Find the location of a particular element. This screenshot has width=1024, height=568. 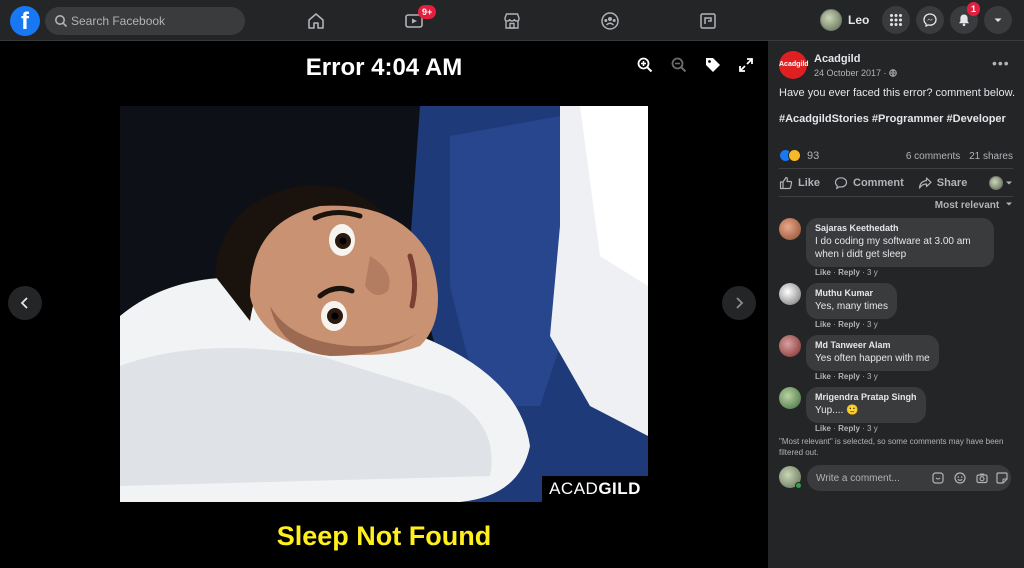

post-hashtags: #AcadgildStories #Programmer #Developer is located at coordinates (899, 119).